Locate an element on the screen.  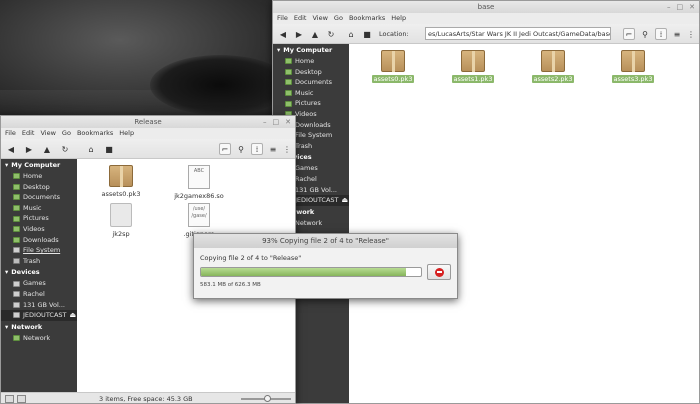
sidebar-section-devices: ▾Devices is located at coordinates (22, 272).